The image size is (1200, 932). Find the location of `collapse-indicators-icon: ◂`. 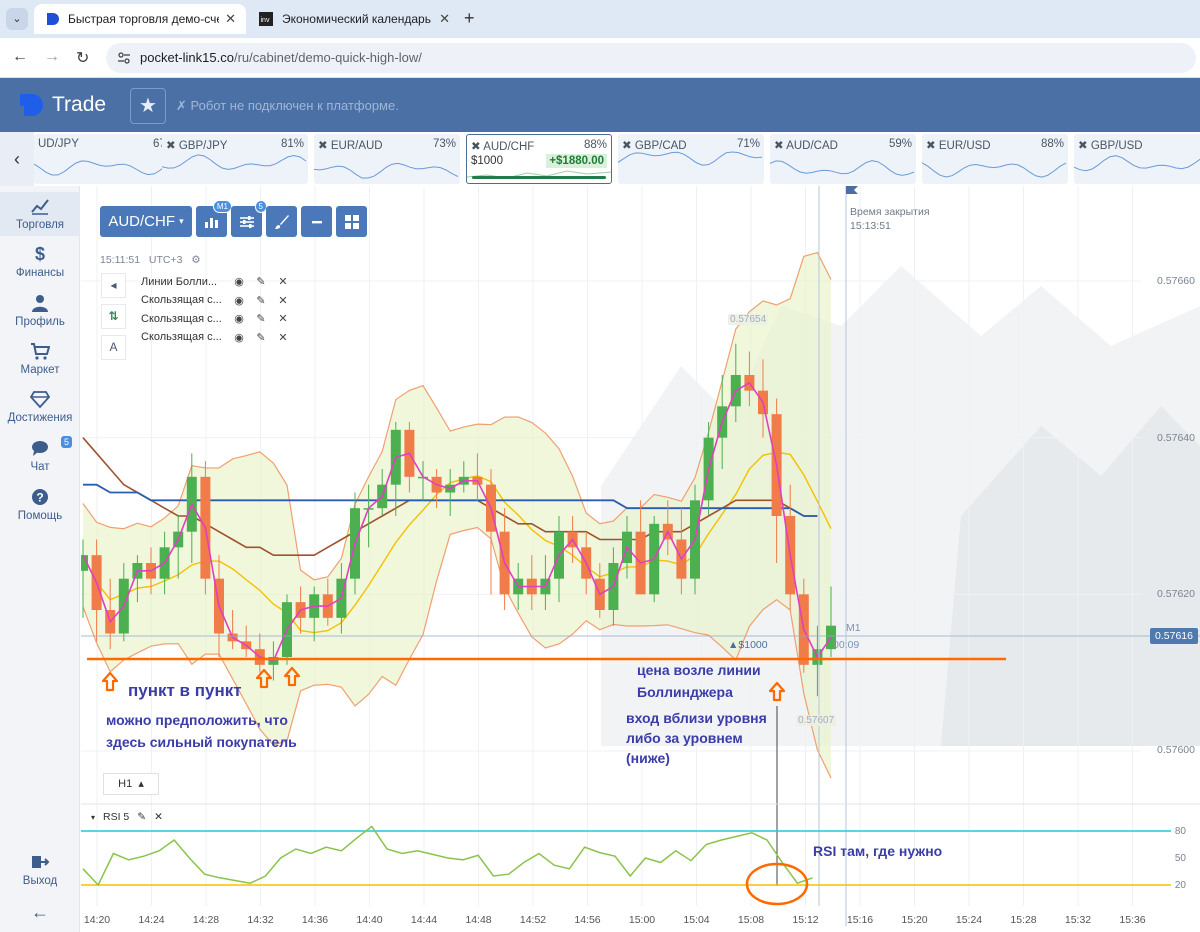

collapse-indicators-icon: ◂ is located at coordinates (113, 285).